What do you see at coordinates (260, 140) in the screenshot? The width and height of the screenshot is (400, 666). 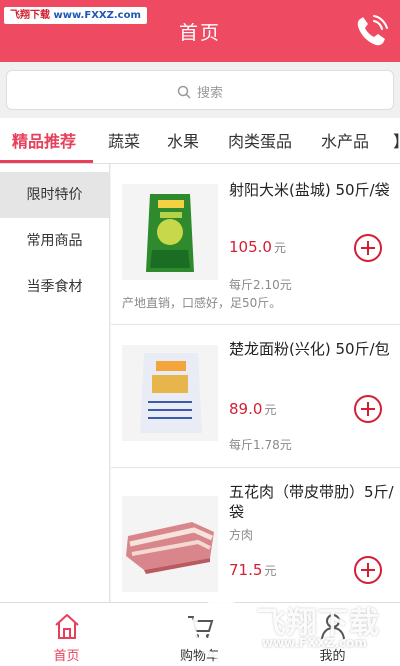 I see `tab-meat-eggs: 肉类蛋品` at bounding box center [260, 140].